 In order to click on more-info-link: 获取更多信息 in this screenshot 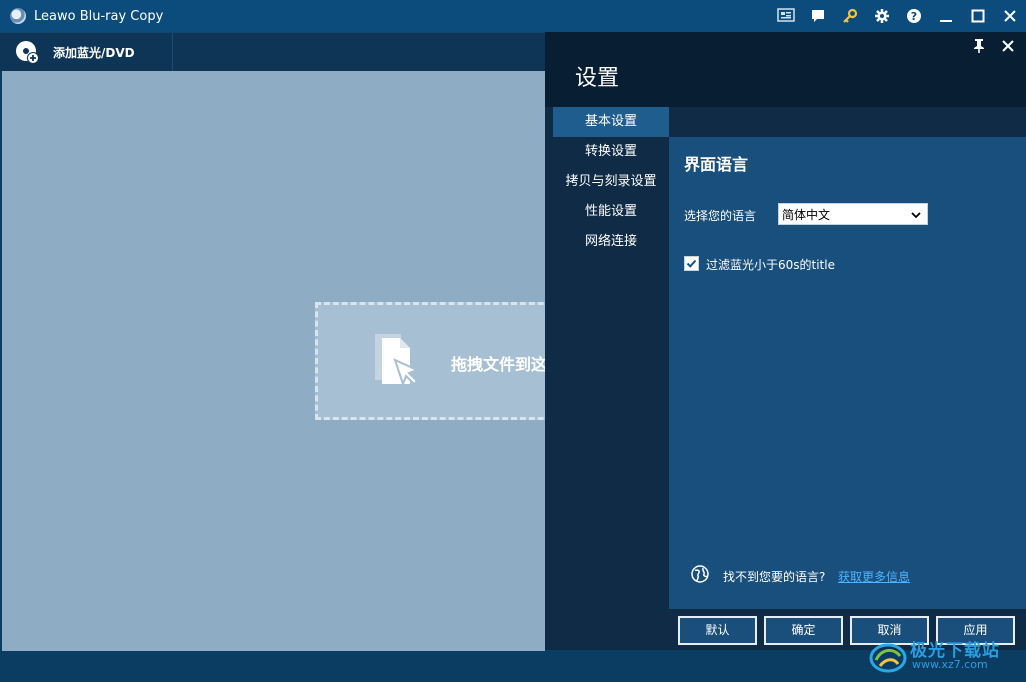, I will do `click(874, 576)`.